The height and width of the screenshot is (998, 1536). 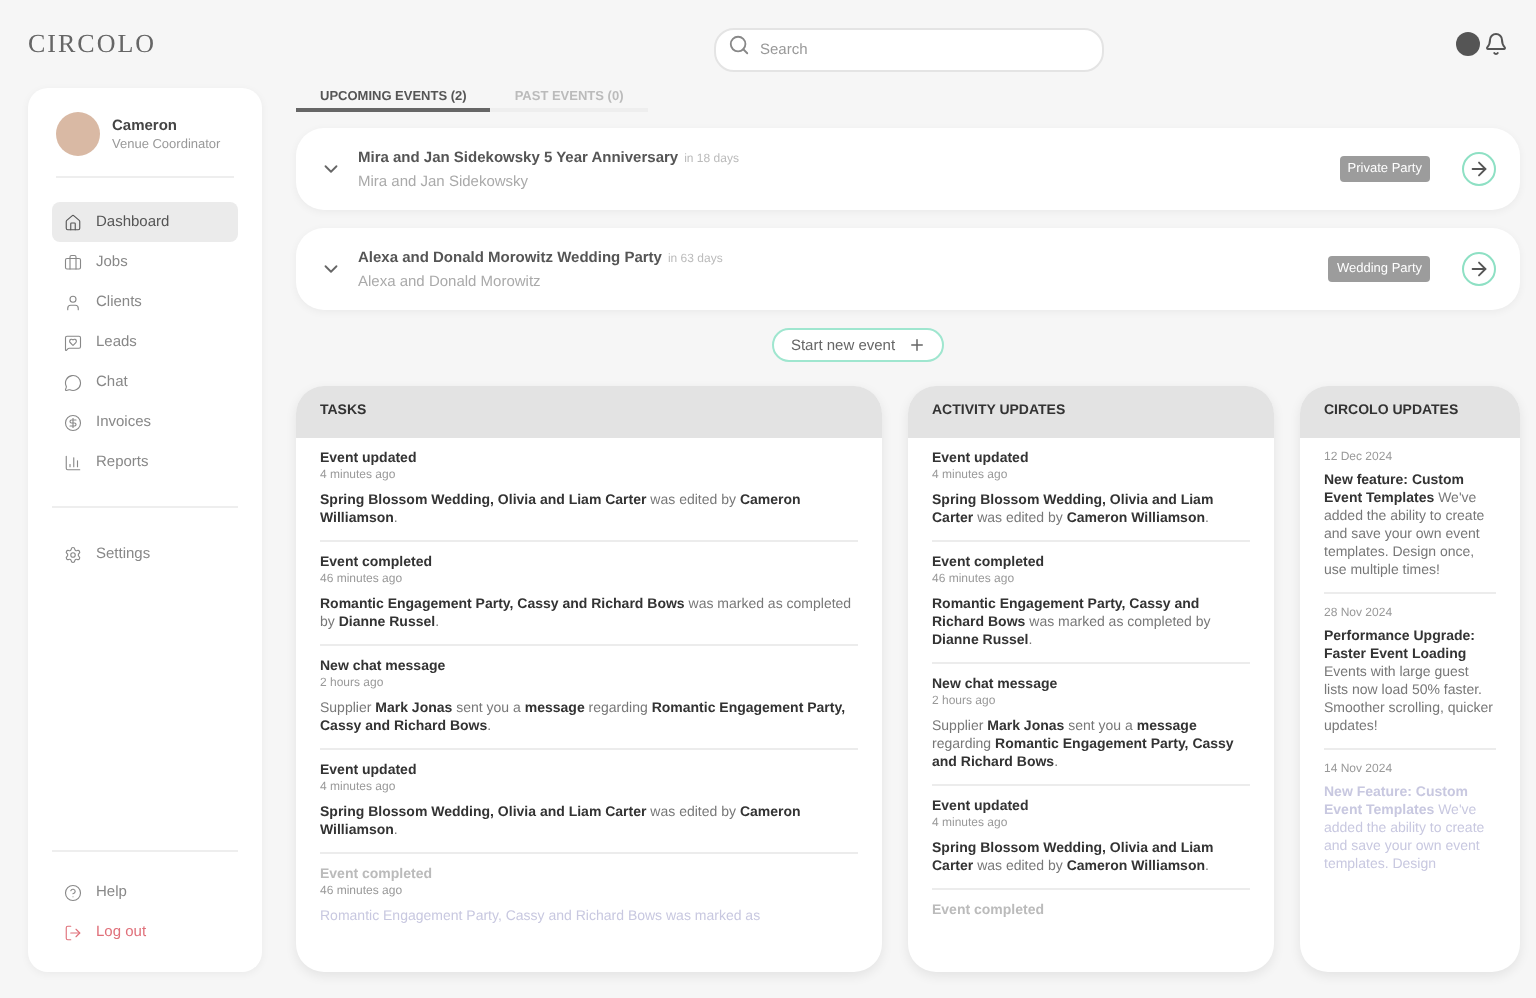 I want to click on heart-message-icon, so click(x=73, y=342).